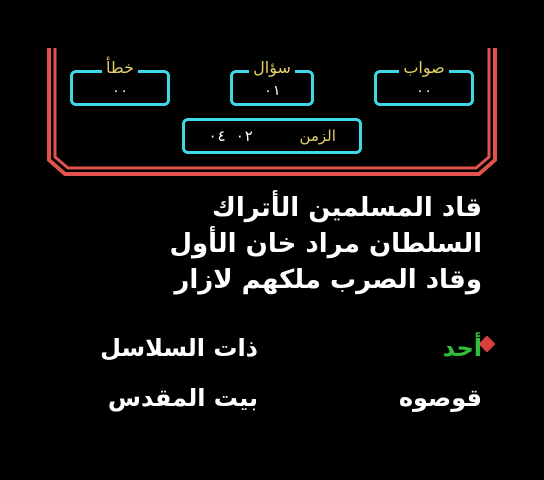 This screenshot has width=544, height=480. What do you see at coordinates (231, 136) in the screenshot?
I see `timer-value: ٠٢ ٠٤` at bounding box center [231, 136].